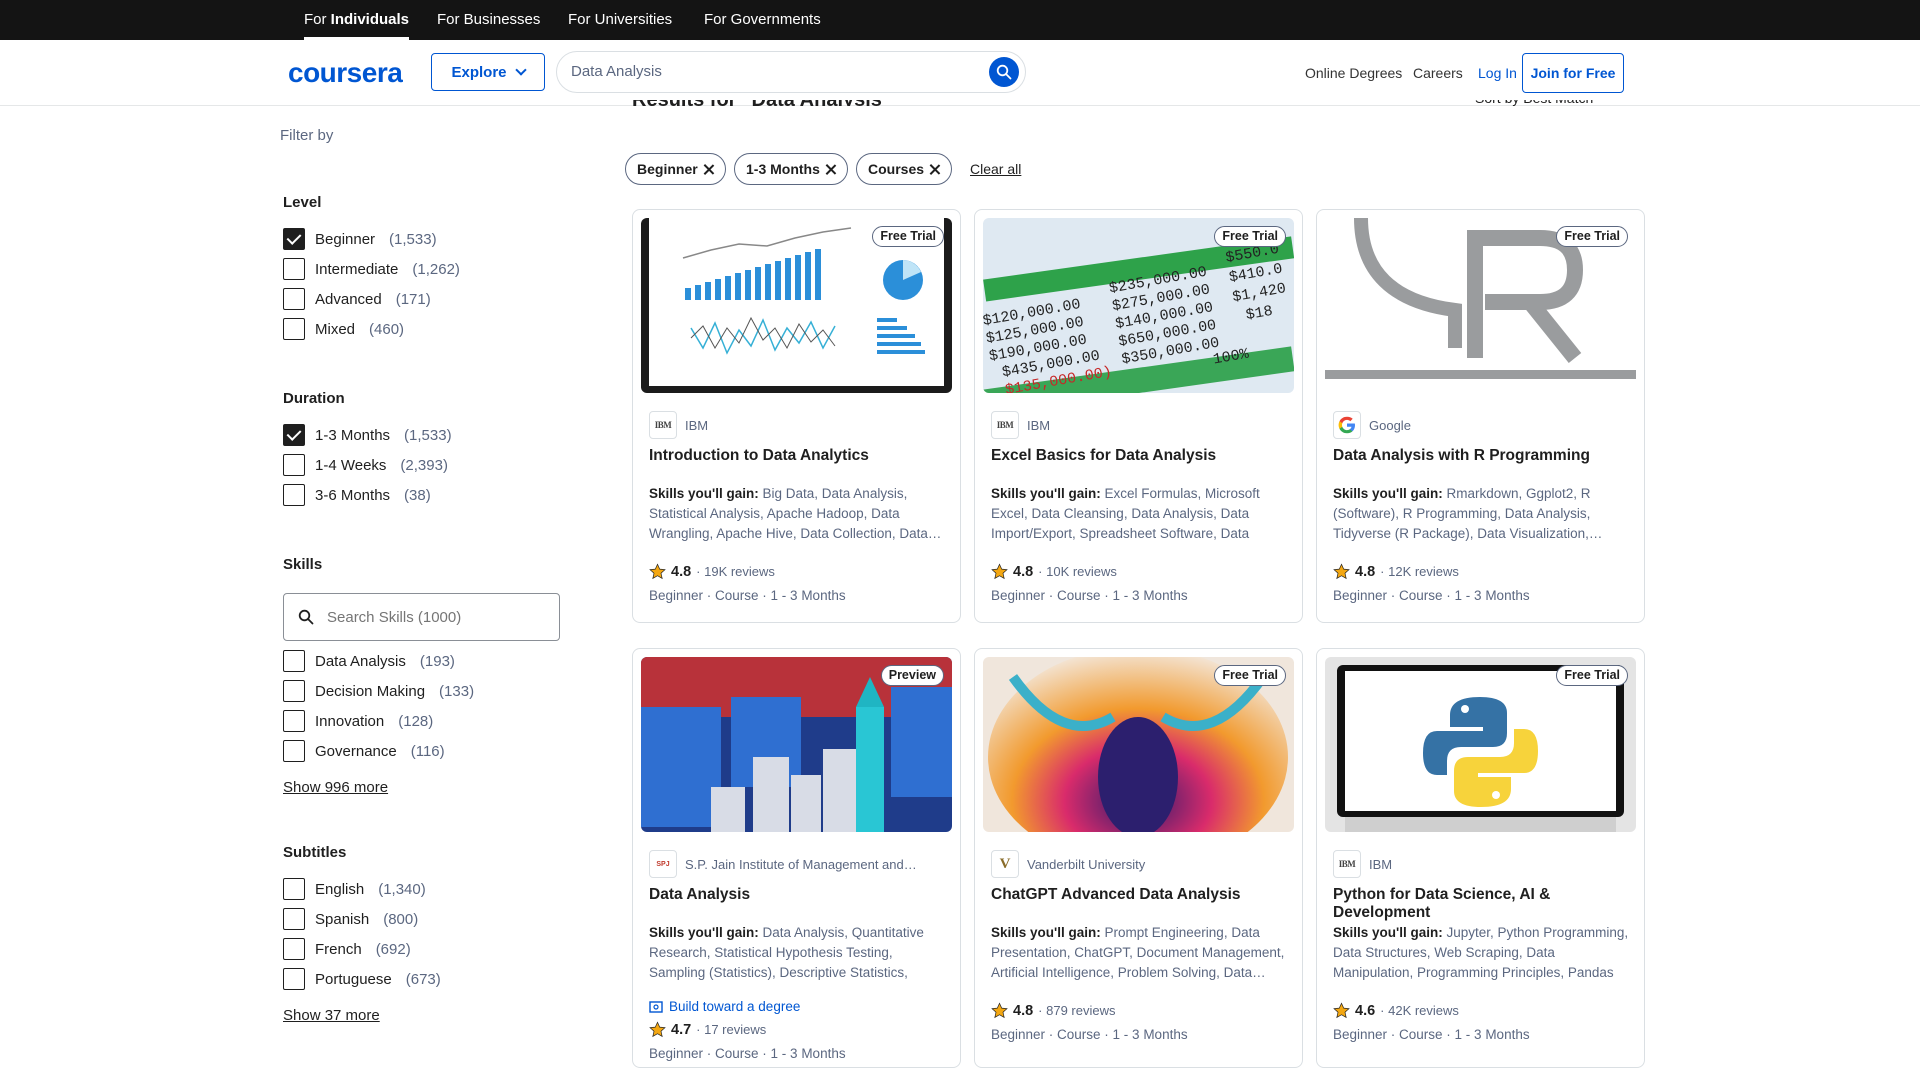 This screenshot has width=1920, height=1080. Describe the element at coordinates (1347, 864) in the screenshot. I see `partner-logo: IBM` at that location.